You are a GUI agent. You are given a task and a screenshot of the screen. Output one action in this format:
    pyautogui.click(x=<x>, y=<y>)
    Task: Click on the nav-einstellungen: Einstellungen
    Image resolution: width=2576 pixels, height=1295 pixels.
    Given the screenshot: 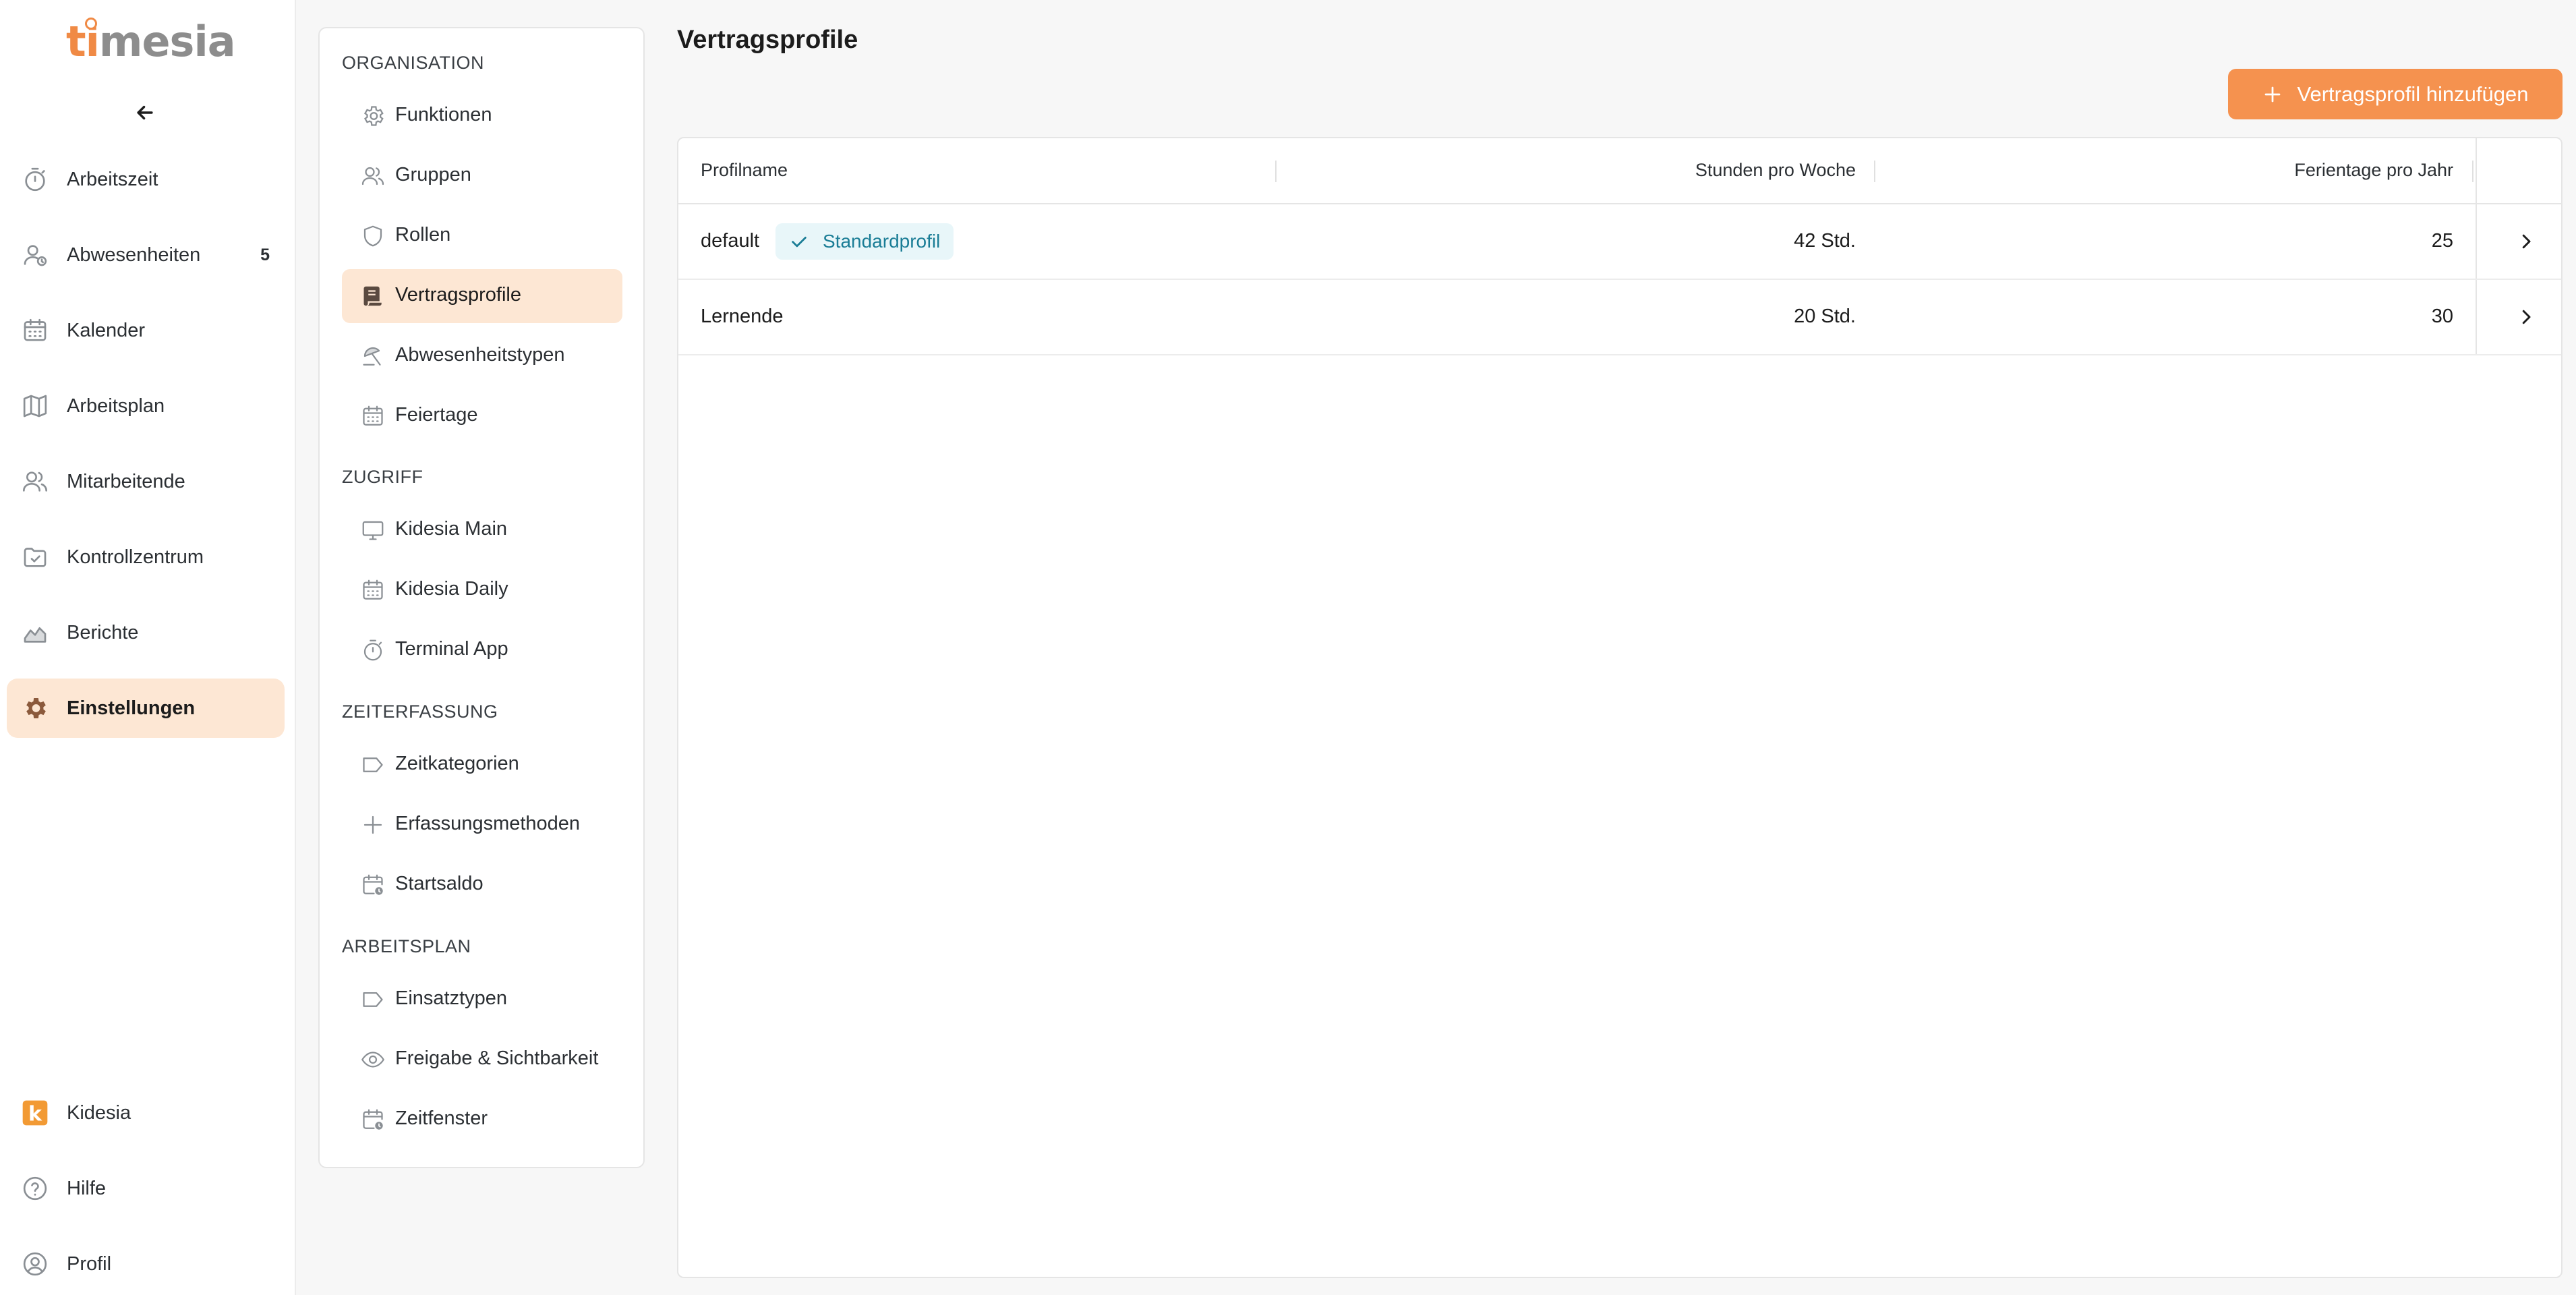 What is the action you would take?
    pyautogui.click(x=146, y=708)
    